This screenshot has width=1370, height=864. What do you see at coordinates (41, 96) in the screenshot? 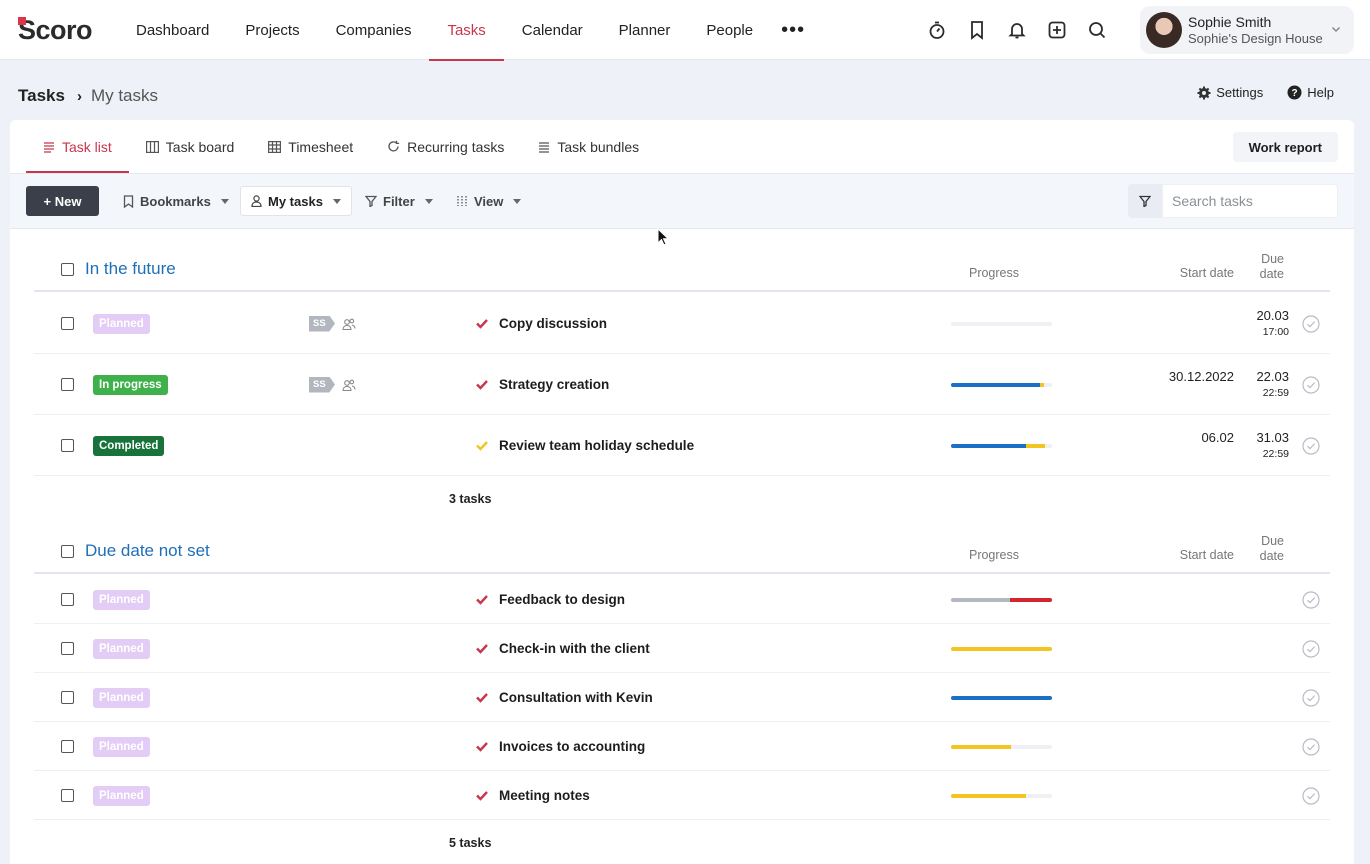
I see `breadcrumb-root: Tasks` at bounding box center [41, 96].